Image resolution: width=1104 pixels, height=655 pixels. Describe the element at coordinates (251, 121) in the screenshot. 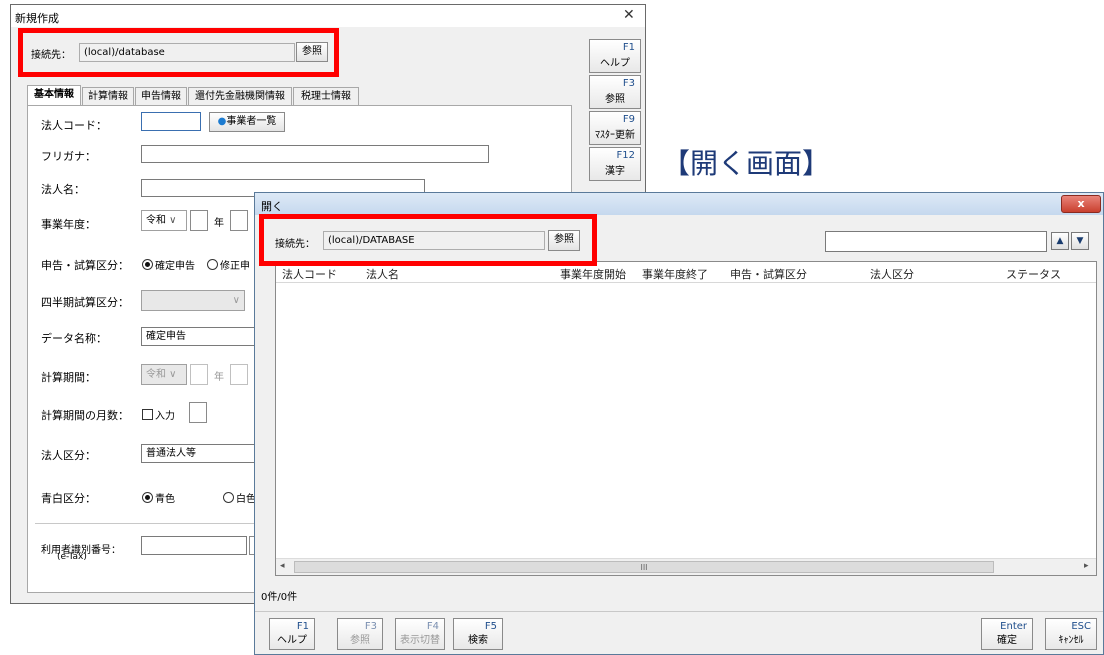

I see `business-list-label: 事業者一覧` at that location.